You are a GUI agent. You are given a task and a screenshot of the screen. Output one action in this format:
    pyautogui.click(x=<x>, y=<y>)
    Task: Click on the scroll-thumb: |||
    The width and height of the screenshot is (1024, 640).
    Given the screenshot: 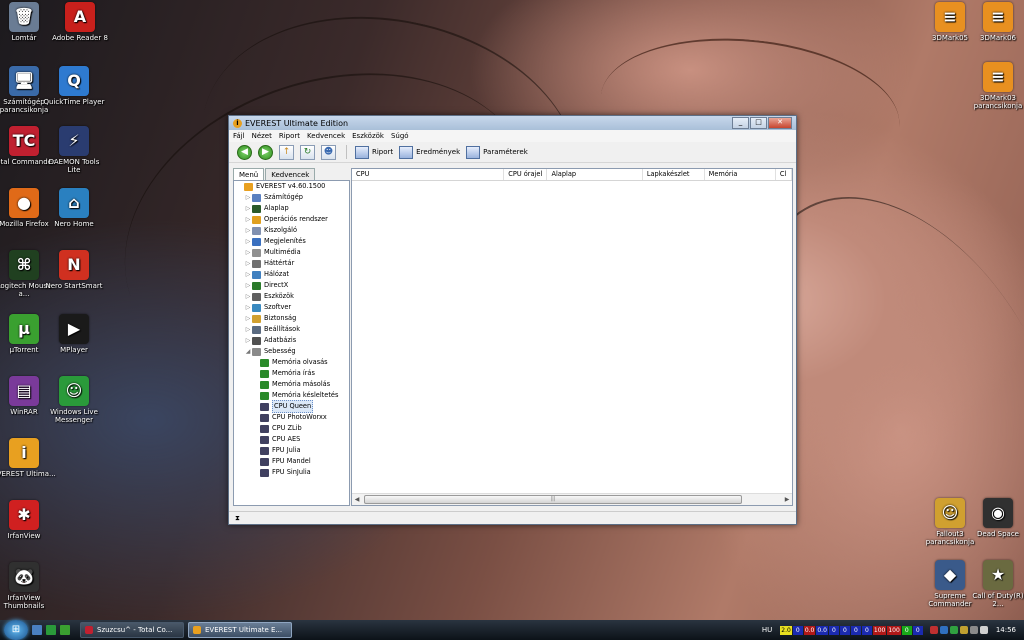 What is the action you would take?
    pyautogui.click(x=553, y=499)
    